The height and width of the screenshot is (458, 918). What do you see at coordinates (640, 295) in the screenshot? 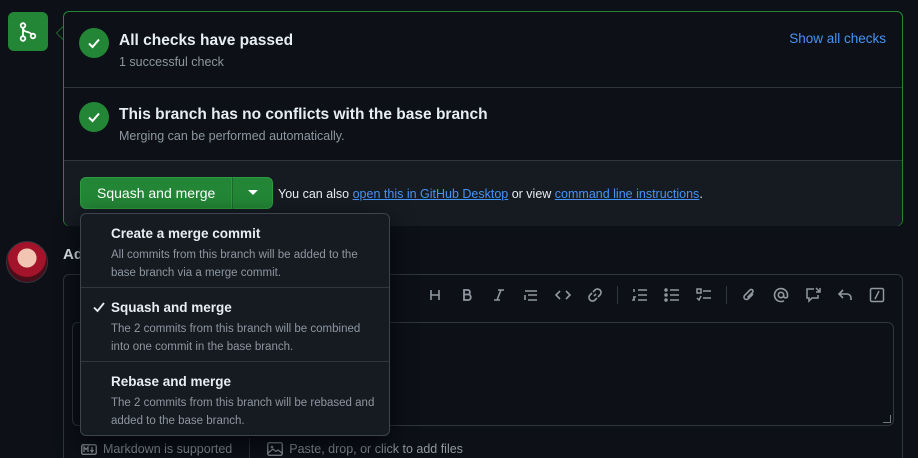
I see `ordered-list-icon` at bounding box center [640, 295].